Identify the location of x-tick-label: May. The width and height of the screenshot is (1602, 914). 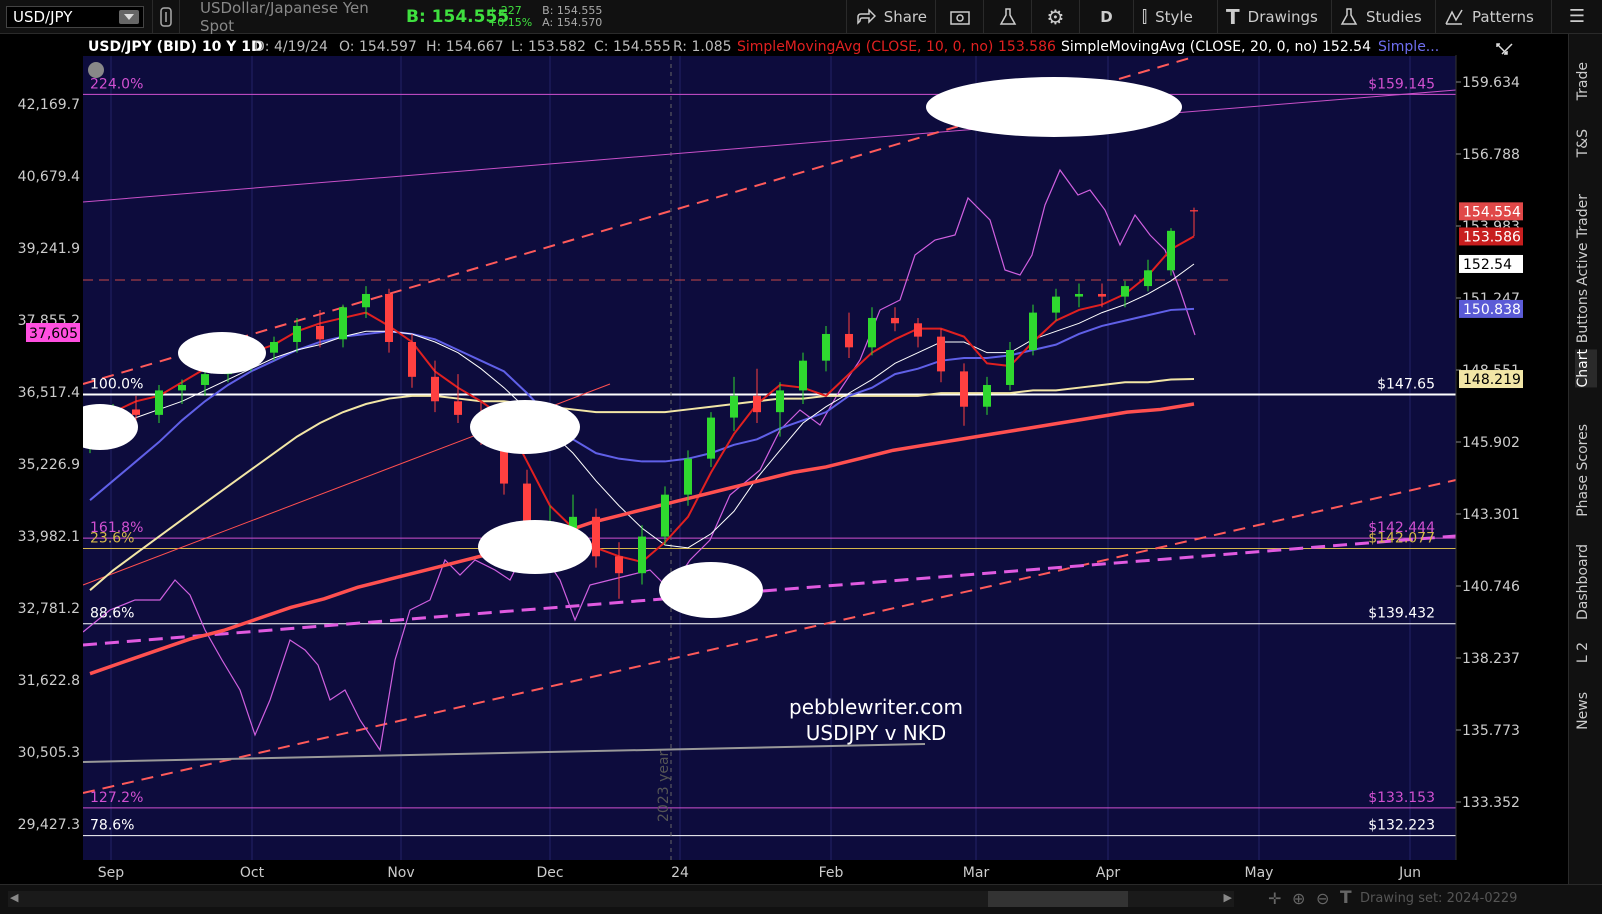
(1259, 873).